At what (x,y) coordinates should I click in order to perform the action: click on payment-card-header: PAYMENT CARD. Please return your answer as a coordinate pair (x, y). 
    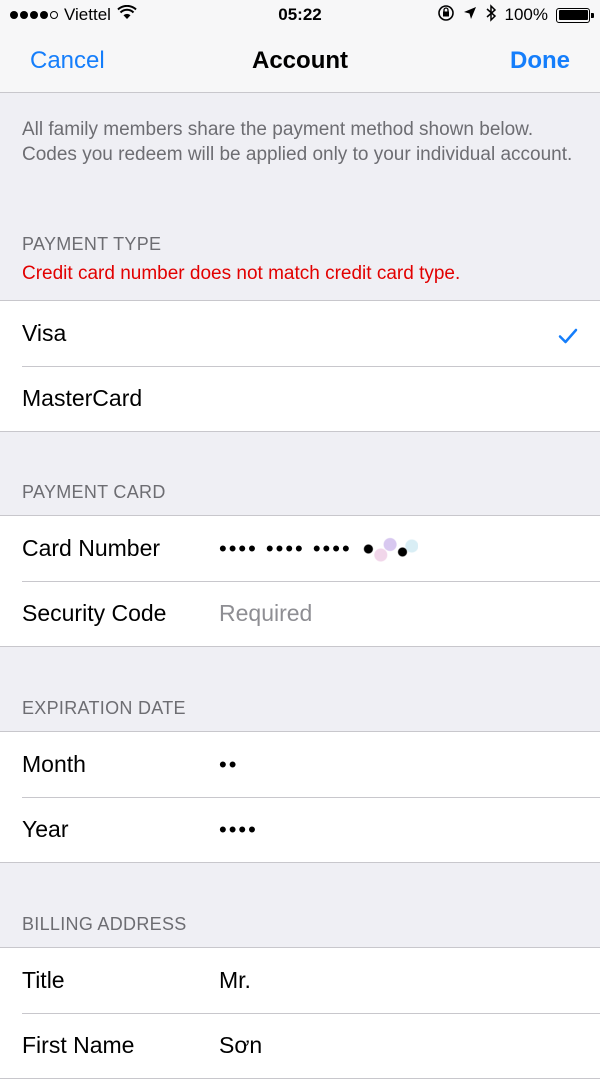
    Looking at the image, I should click on (94, 492).